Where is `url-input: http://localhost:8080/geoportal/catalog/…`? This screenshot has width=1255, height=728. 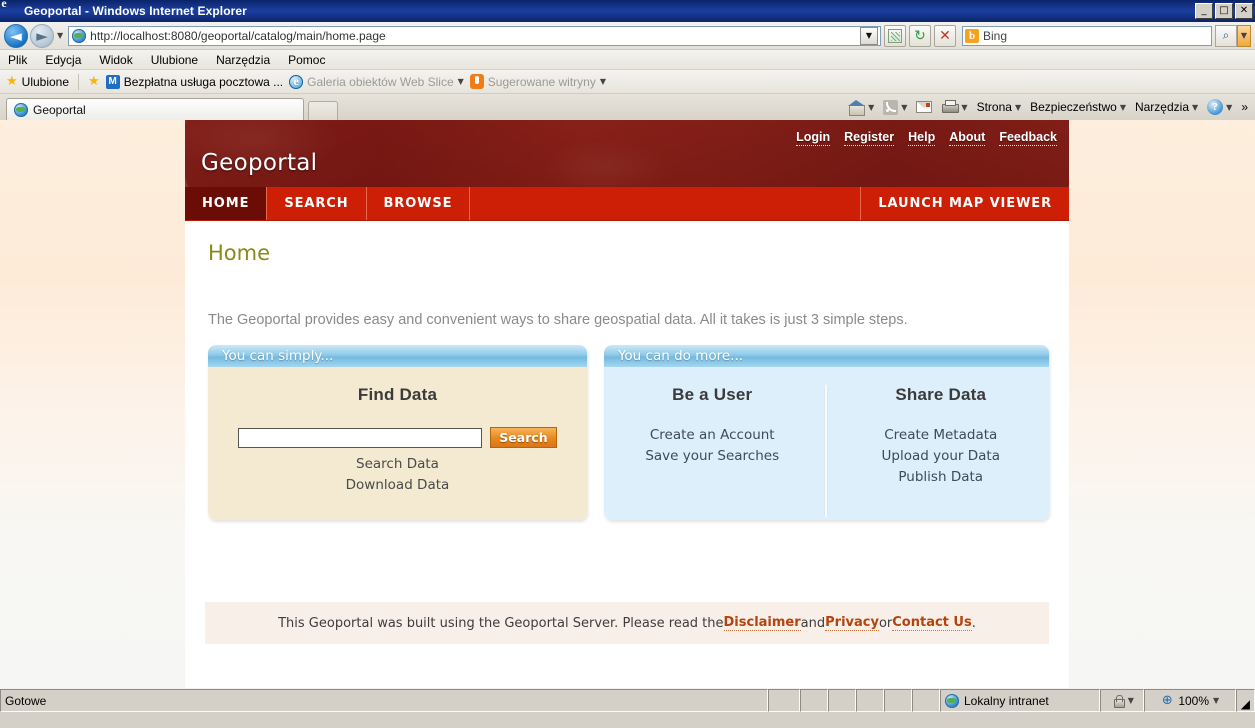 url-input: http://localhost:8080/geoportal/catalog/… is located at coordinates (474, 35).